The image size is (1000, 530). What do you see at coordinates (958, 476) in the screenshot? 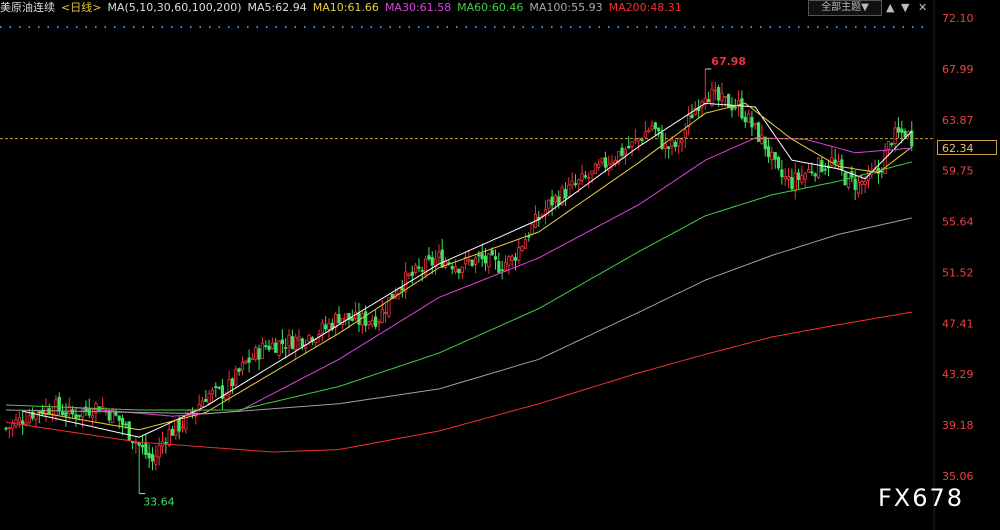
I see `y-tick-label: 35.06` at bounding box center [958, 476].